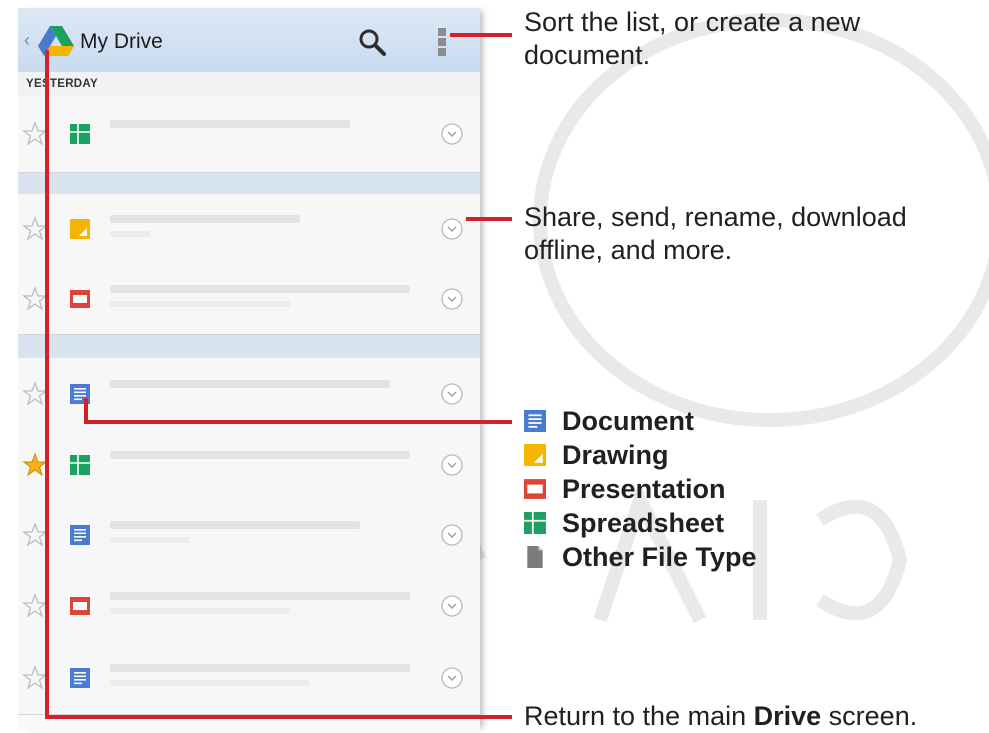  I want to click on callout-line-legend-v, so click(86, 410).